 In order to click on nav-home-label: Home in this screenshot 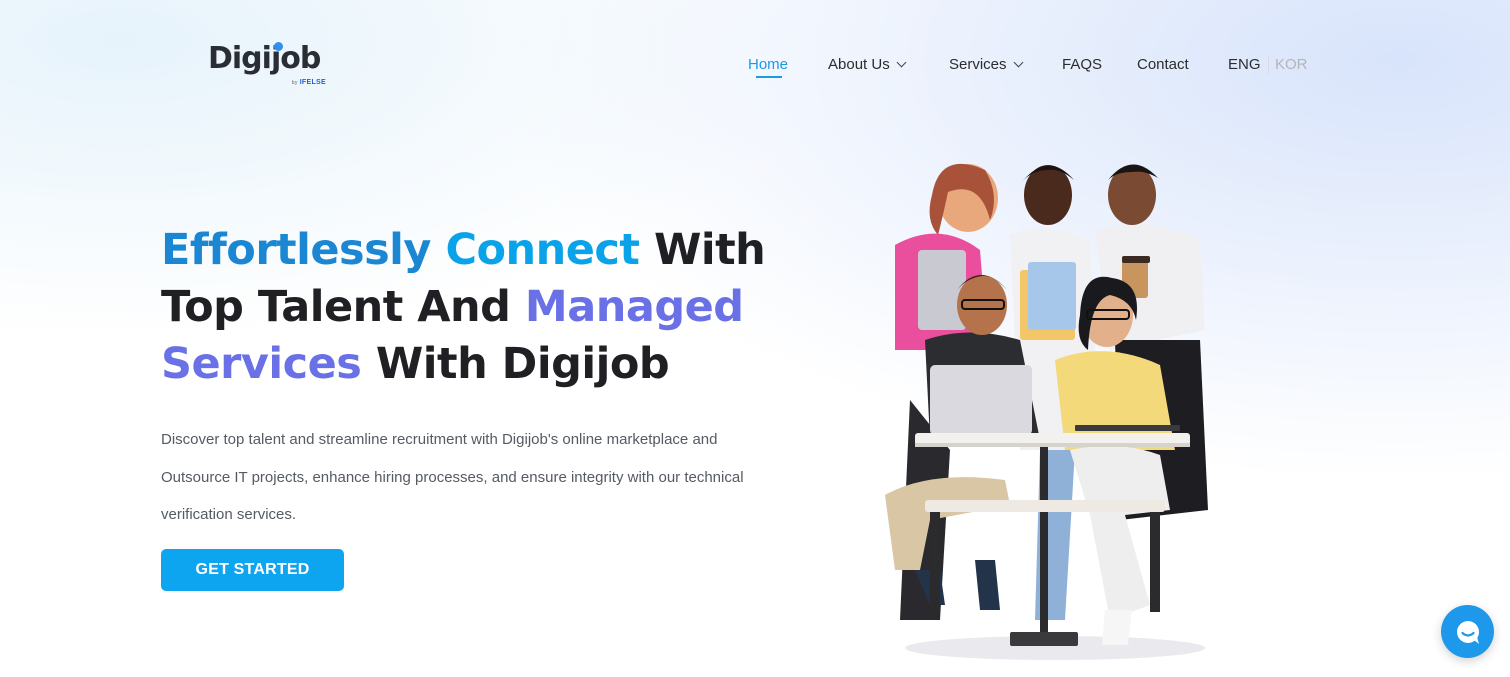, I will do `click(768, 64)`.